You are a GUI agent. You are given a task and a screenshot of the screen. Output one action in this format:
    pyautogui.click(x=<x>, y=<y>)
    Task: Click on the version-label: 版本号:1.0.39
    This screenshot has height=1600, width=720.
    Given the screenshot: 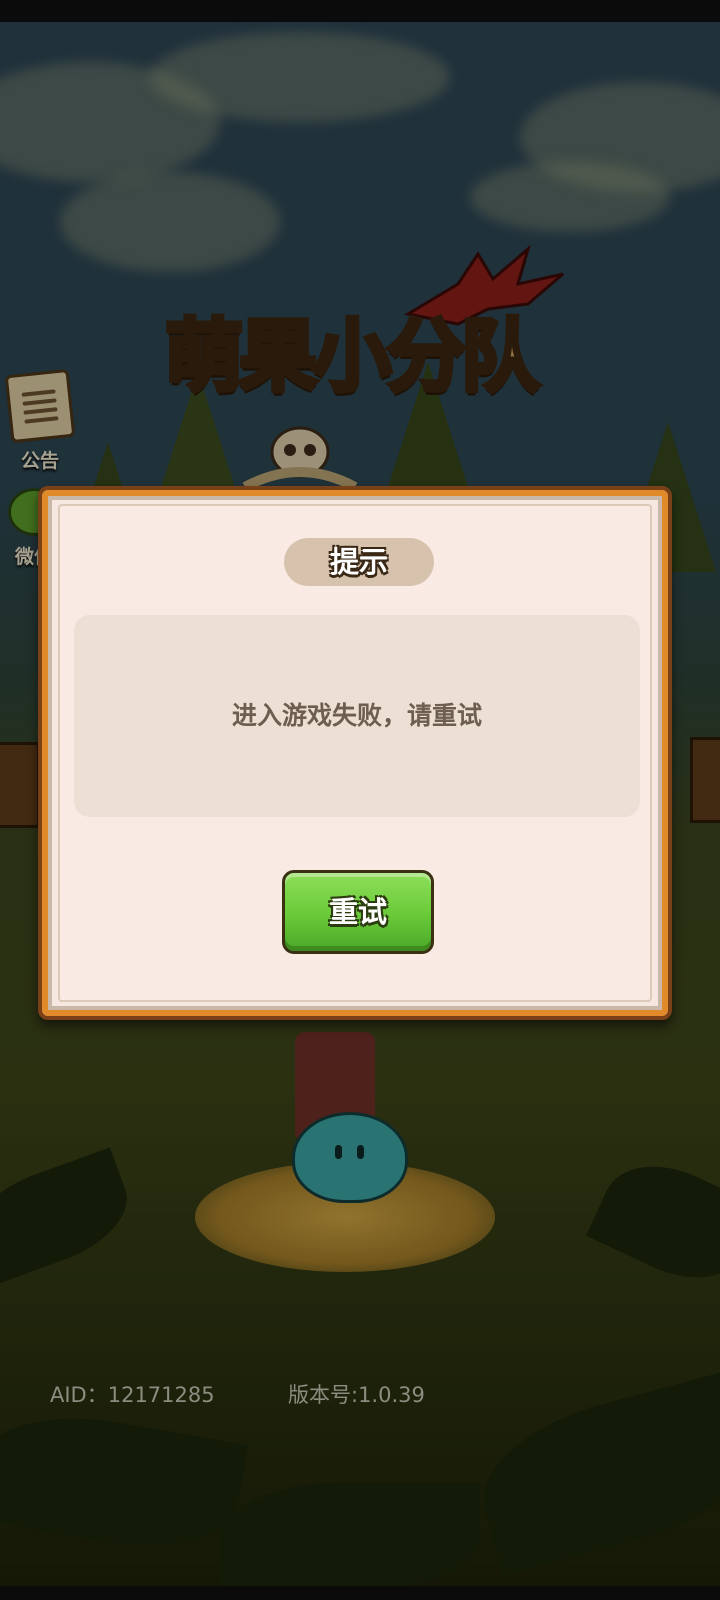 What is the action you would take?
    pyautogui.click(x=356, y=1395)
    